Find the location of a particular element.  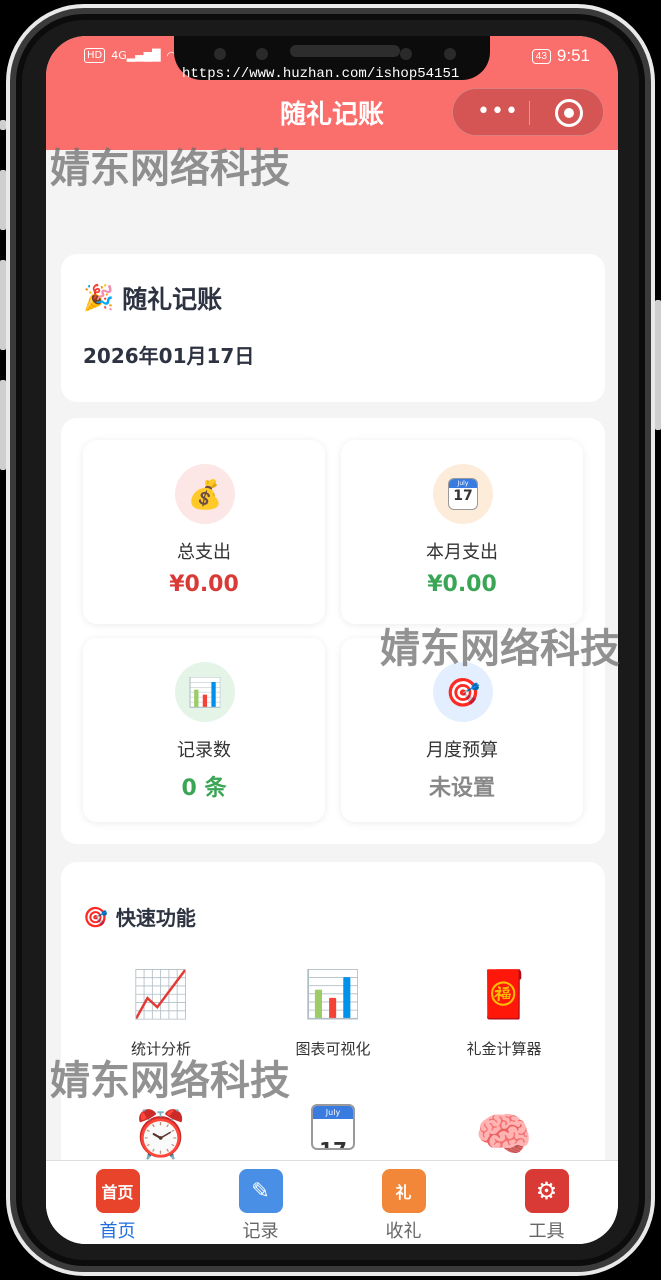

status-right: 43 9:51 is located at coordinates (560, 56).